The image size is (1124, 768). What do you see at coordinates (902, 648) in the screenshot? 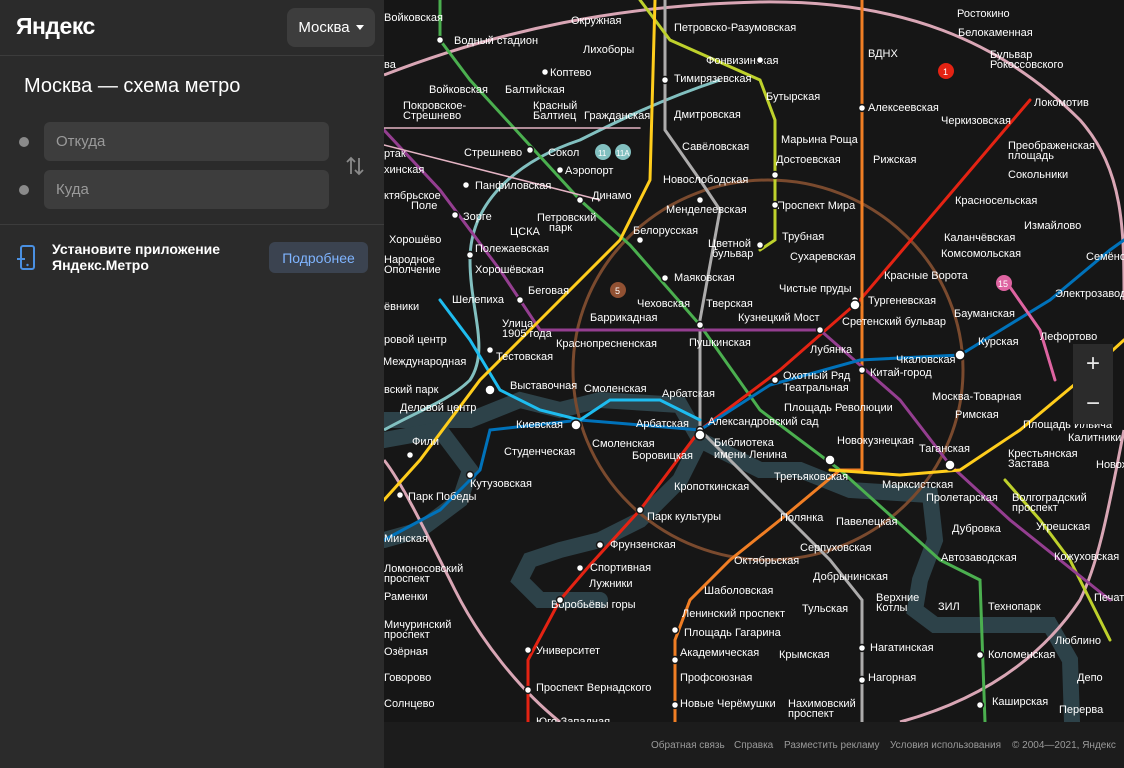
I see `svg-text: Нагатинская` at bounding box center [902, 648].